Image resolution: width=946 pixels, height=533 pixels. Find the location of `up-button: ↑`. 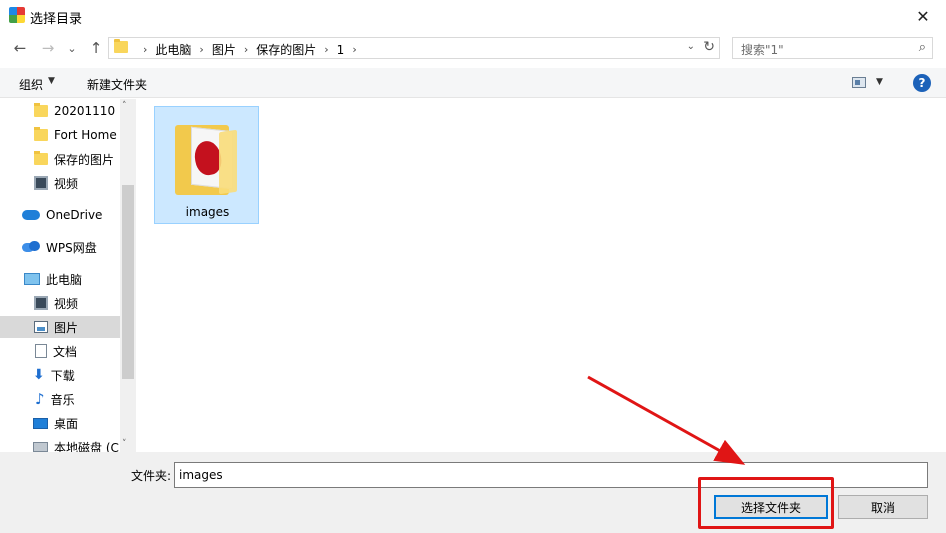

up-button: ↑ is located at coordinates (96, 48).